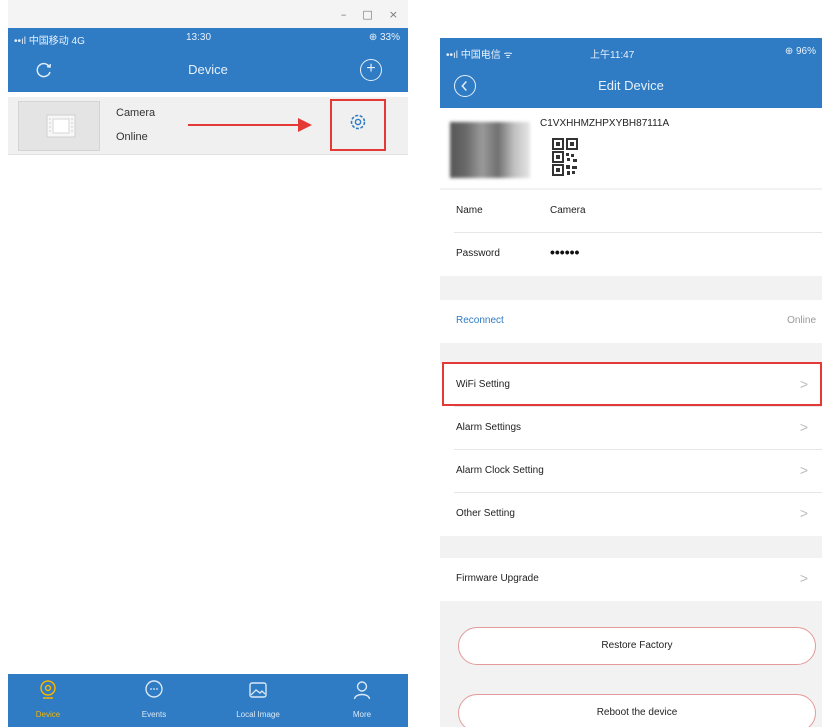 This screenshot has height=727, width=822. I want to click on window-chrome: – □ ×, so click(208, 14).